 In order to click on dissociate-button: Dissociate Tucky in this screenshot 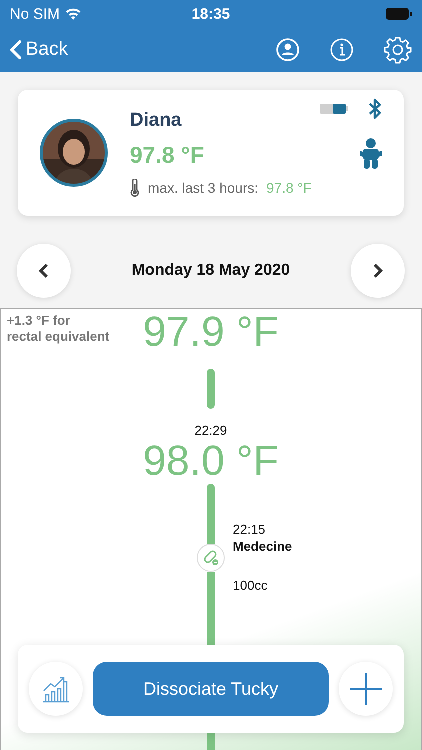, I will do `click(211, 689)`.